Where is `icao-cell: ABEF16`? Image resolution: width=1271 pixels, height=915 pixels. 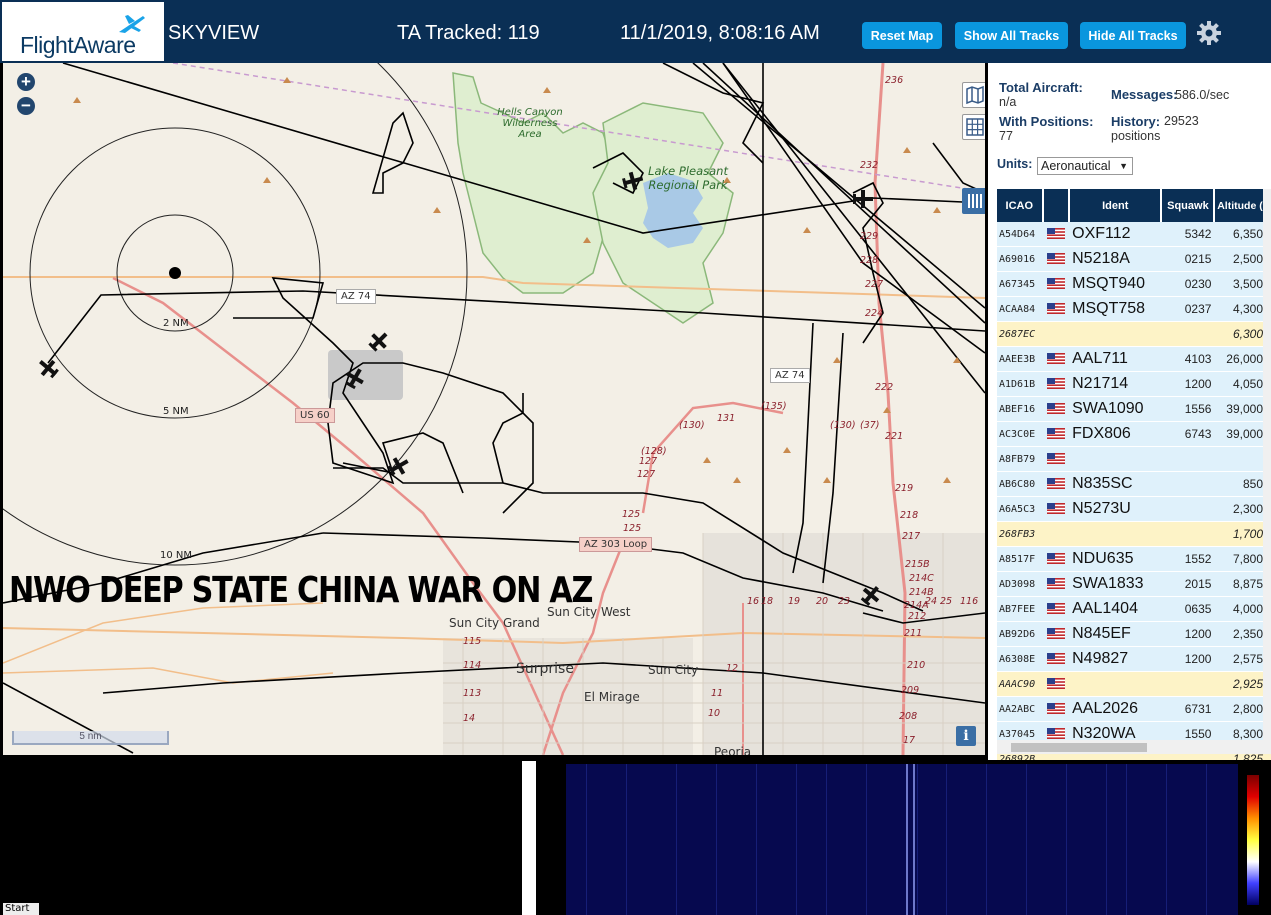 icao-cell: ABEF16 is located at coordinates (1020, 409).